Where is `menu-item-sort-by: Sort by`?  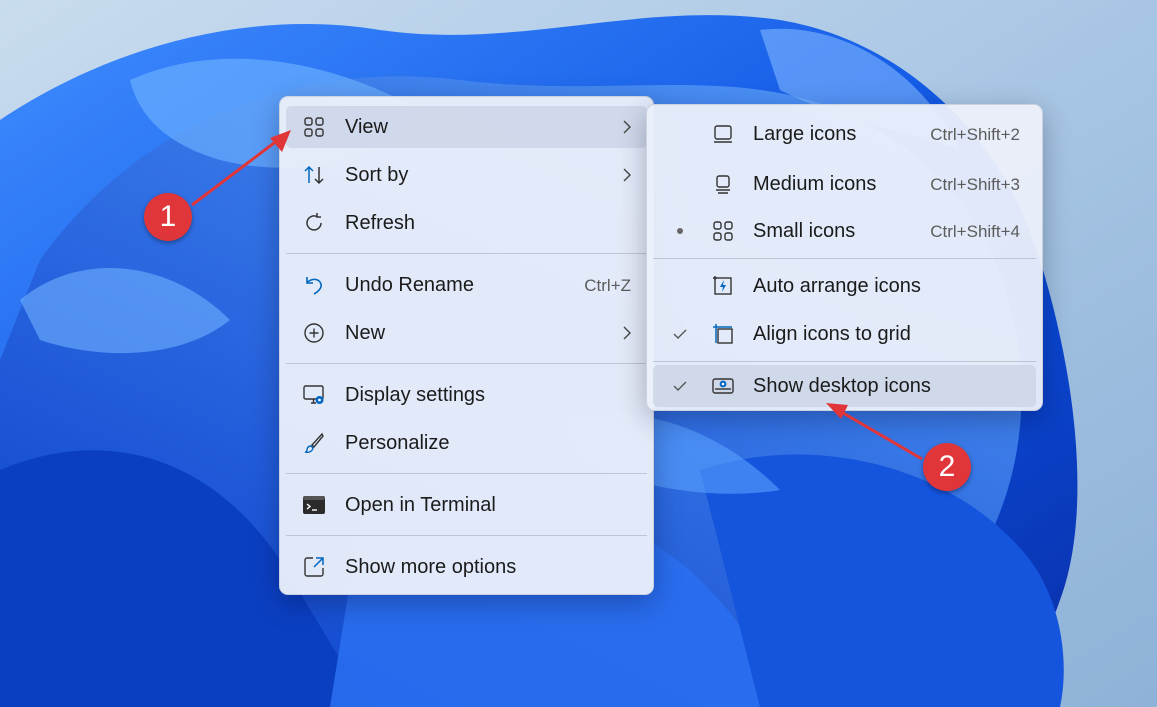
menu-item-sort-by: Sort by is located at coordinates (466, 175).